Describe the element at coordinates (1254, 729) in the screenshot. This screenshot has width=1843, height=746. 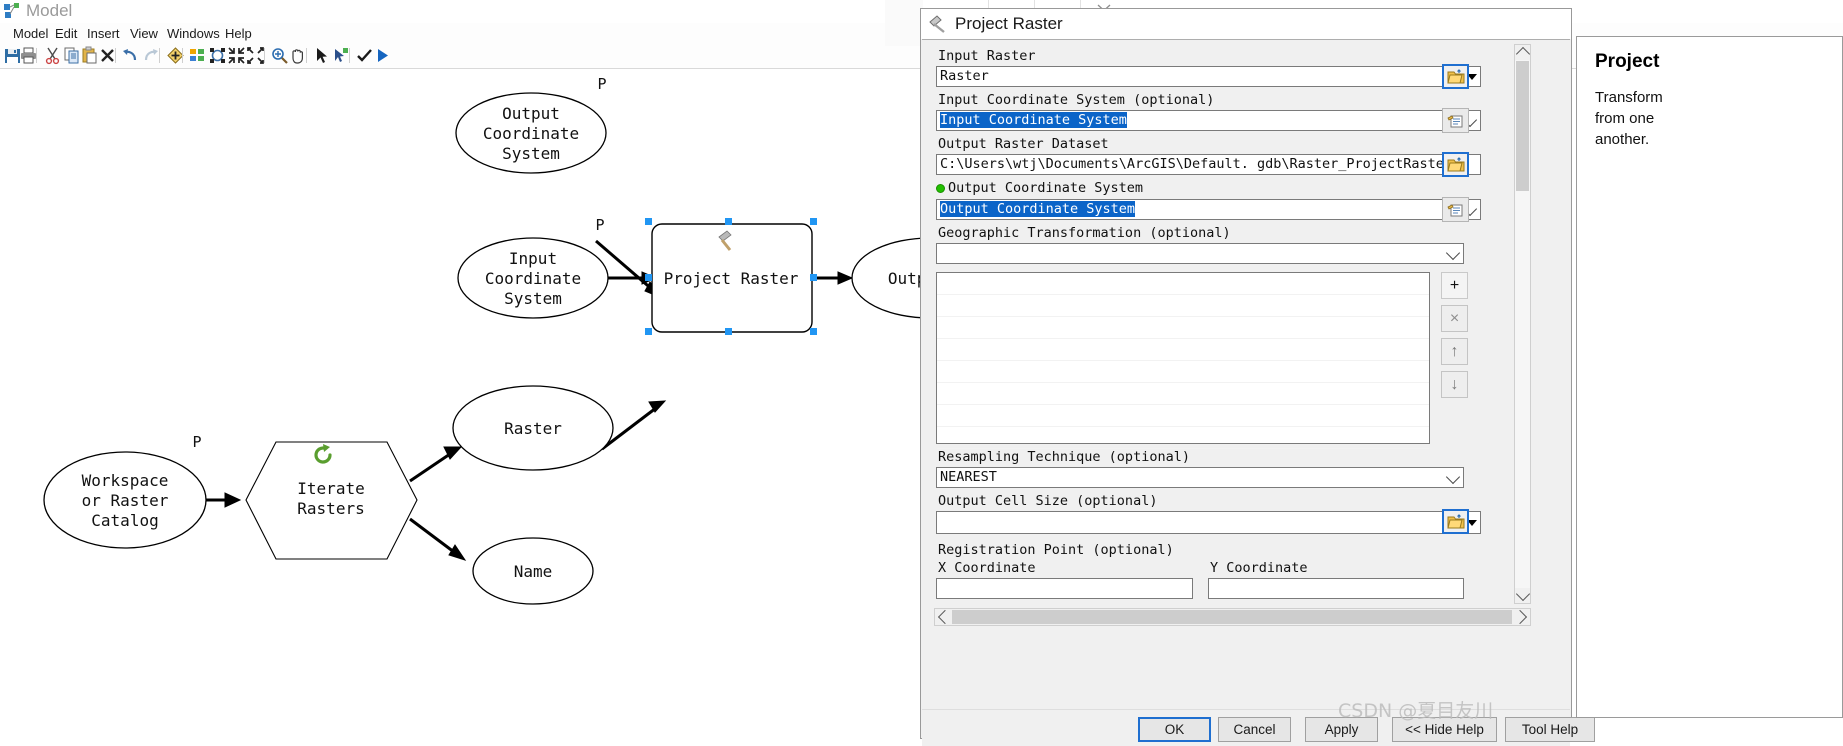
I see `cancel-button: Cancel` at that location.